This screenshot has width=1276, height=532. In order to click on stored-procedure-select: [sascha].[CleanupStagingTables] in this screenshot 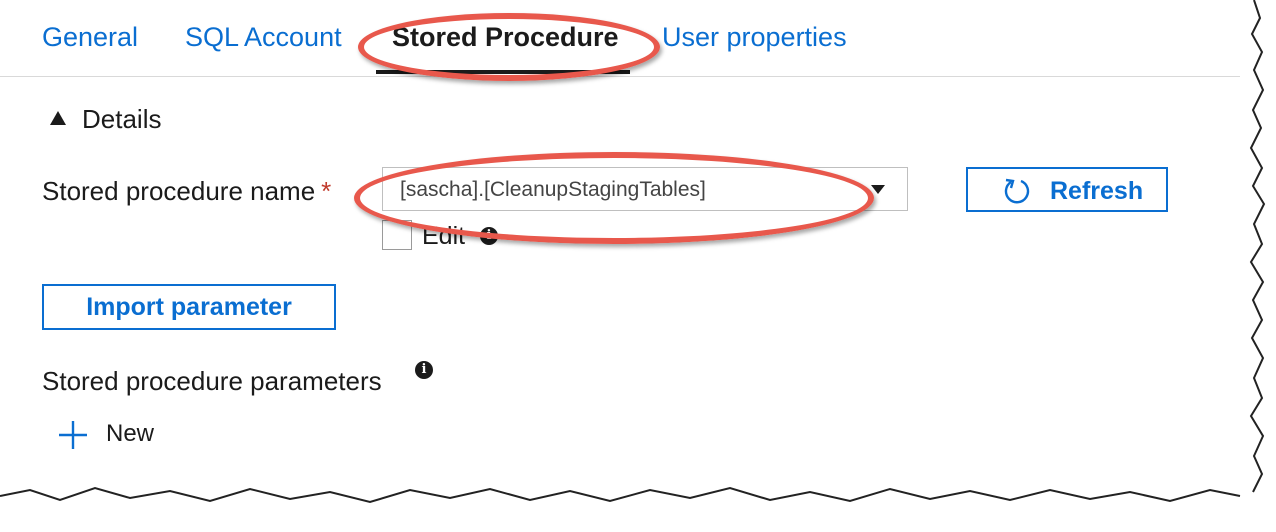, I will do `click(645, 189)`.